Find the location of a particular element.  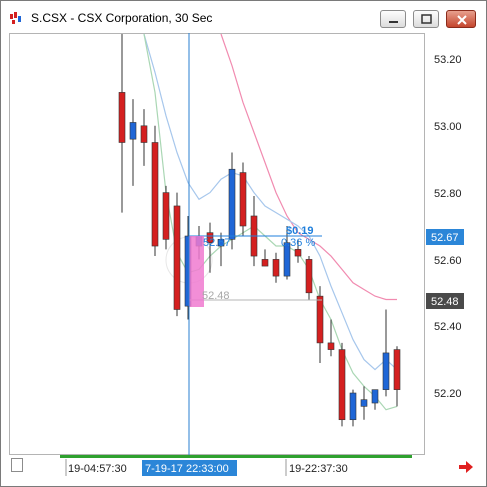

maximize-button is located at coordinates (426, 19).